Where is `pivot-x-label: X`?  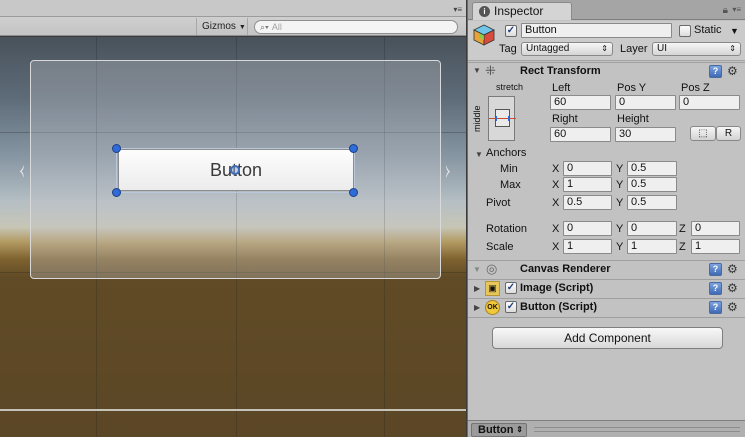
pivot-x-label: X is located at coordinates (556, 203).